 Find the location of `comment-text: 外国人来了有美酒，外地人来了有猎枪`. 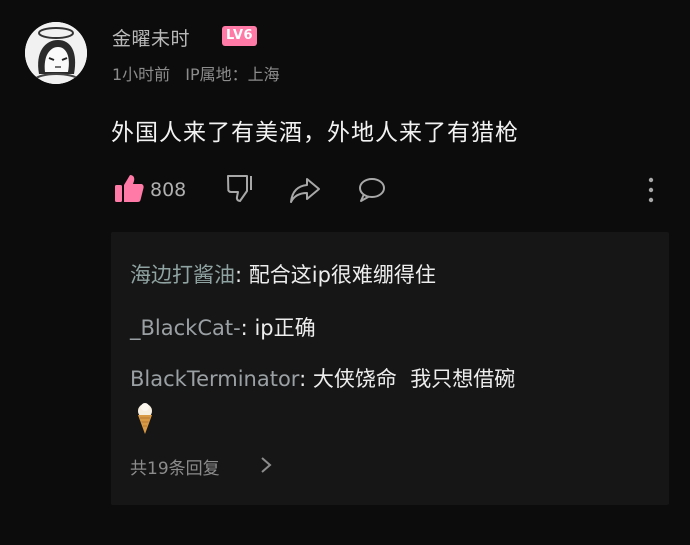

comment-text: 外国人来了有美酒，外地人来了有猎枪 is located at coordinates (315, 133).